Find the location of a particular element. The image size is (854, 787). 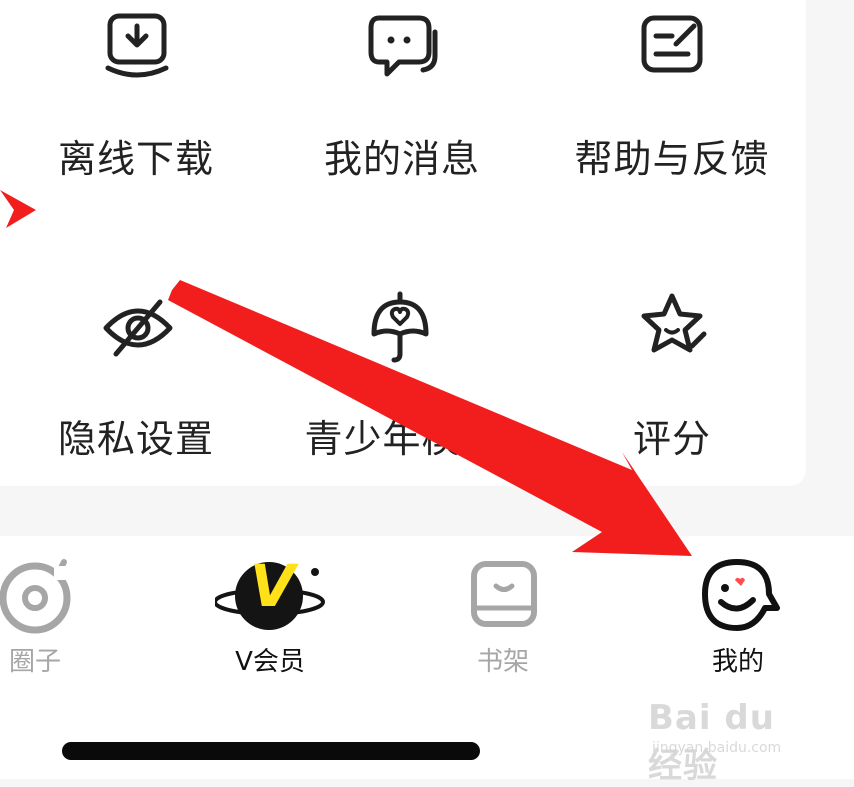

offline-download-label: 离线下载 is located at coordinates (135, 159).